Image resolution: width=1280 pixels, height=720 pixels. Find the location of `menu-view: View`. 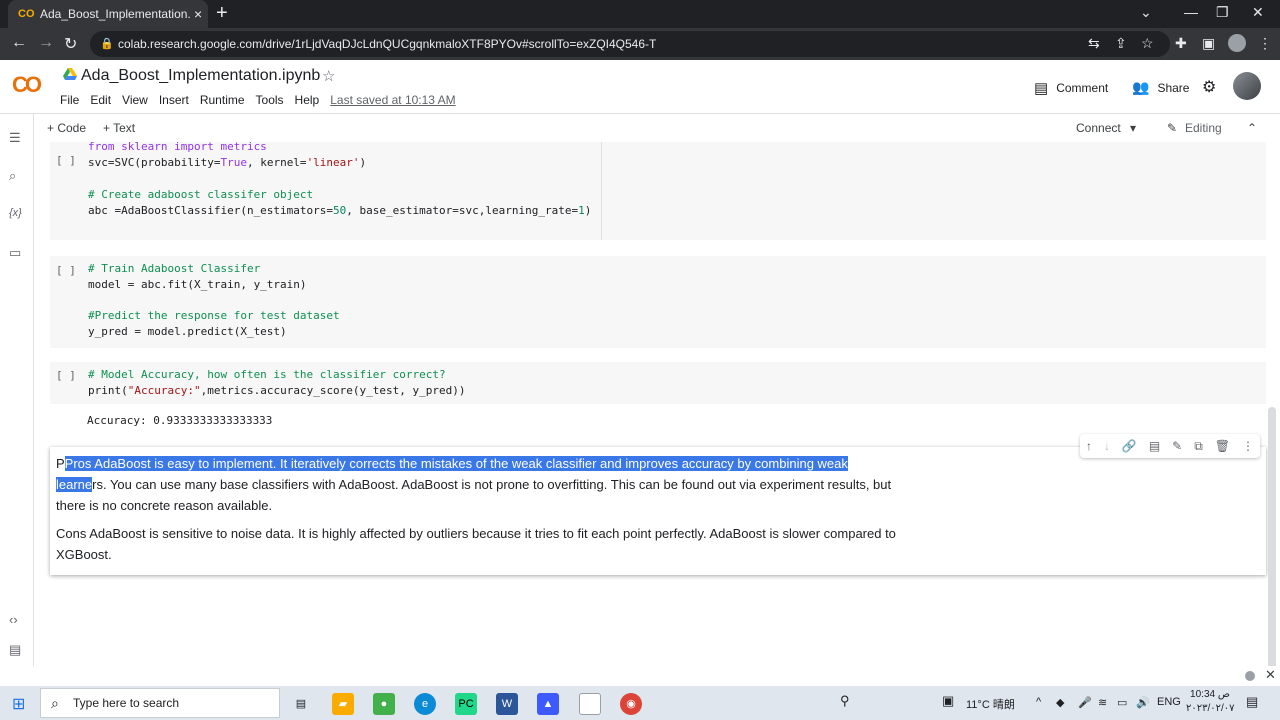

menu-view: View is located at coordinates (135, 100).